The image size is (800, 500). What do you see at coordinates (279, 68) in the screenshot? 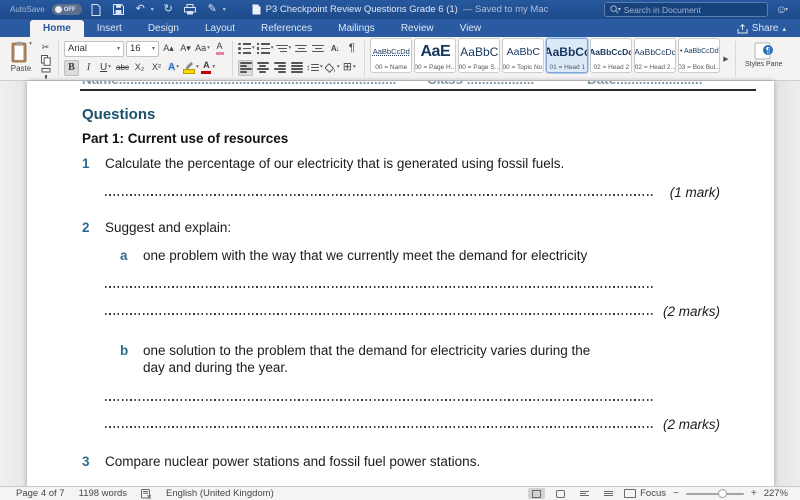
I see `align-right-button` at bounding box center [279, 68].